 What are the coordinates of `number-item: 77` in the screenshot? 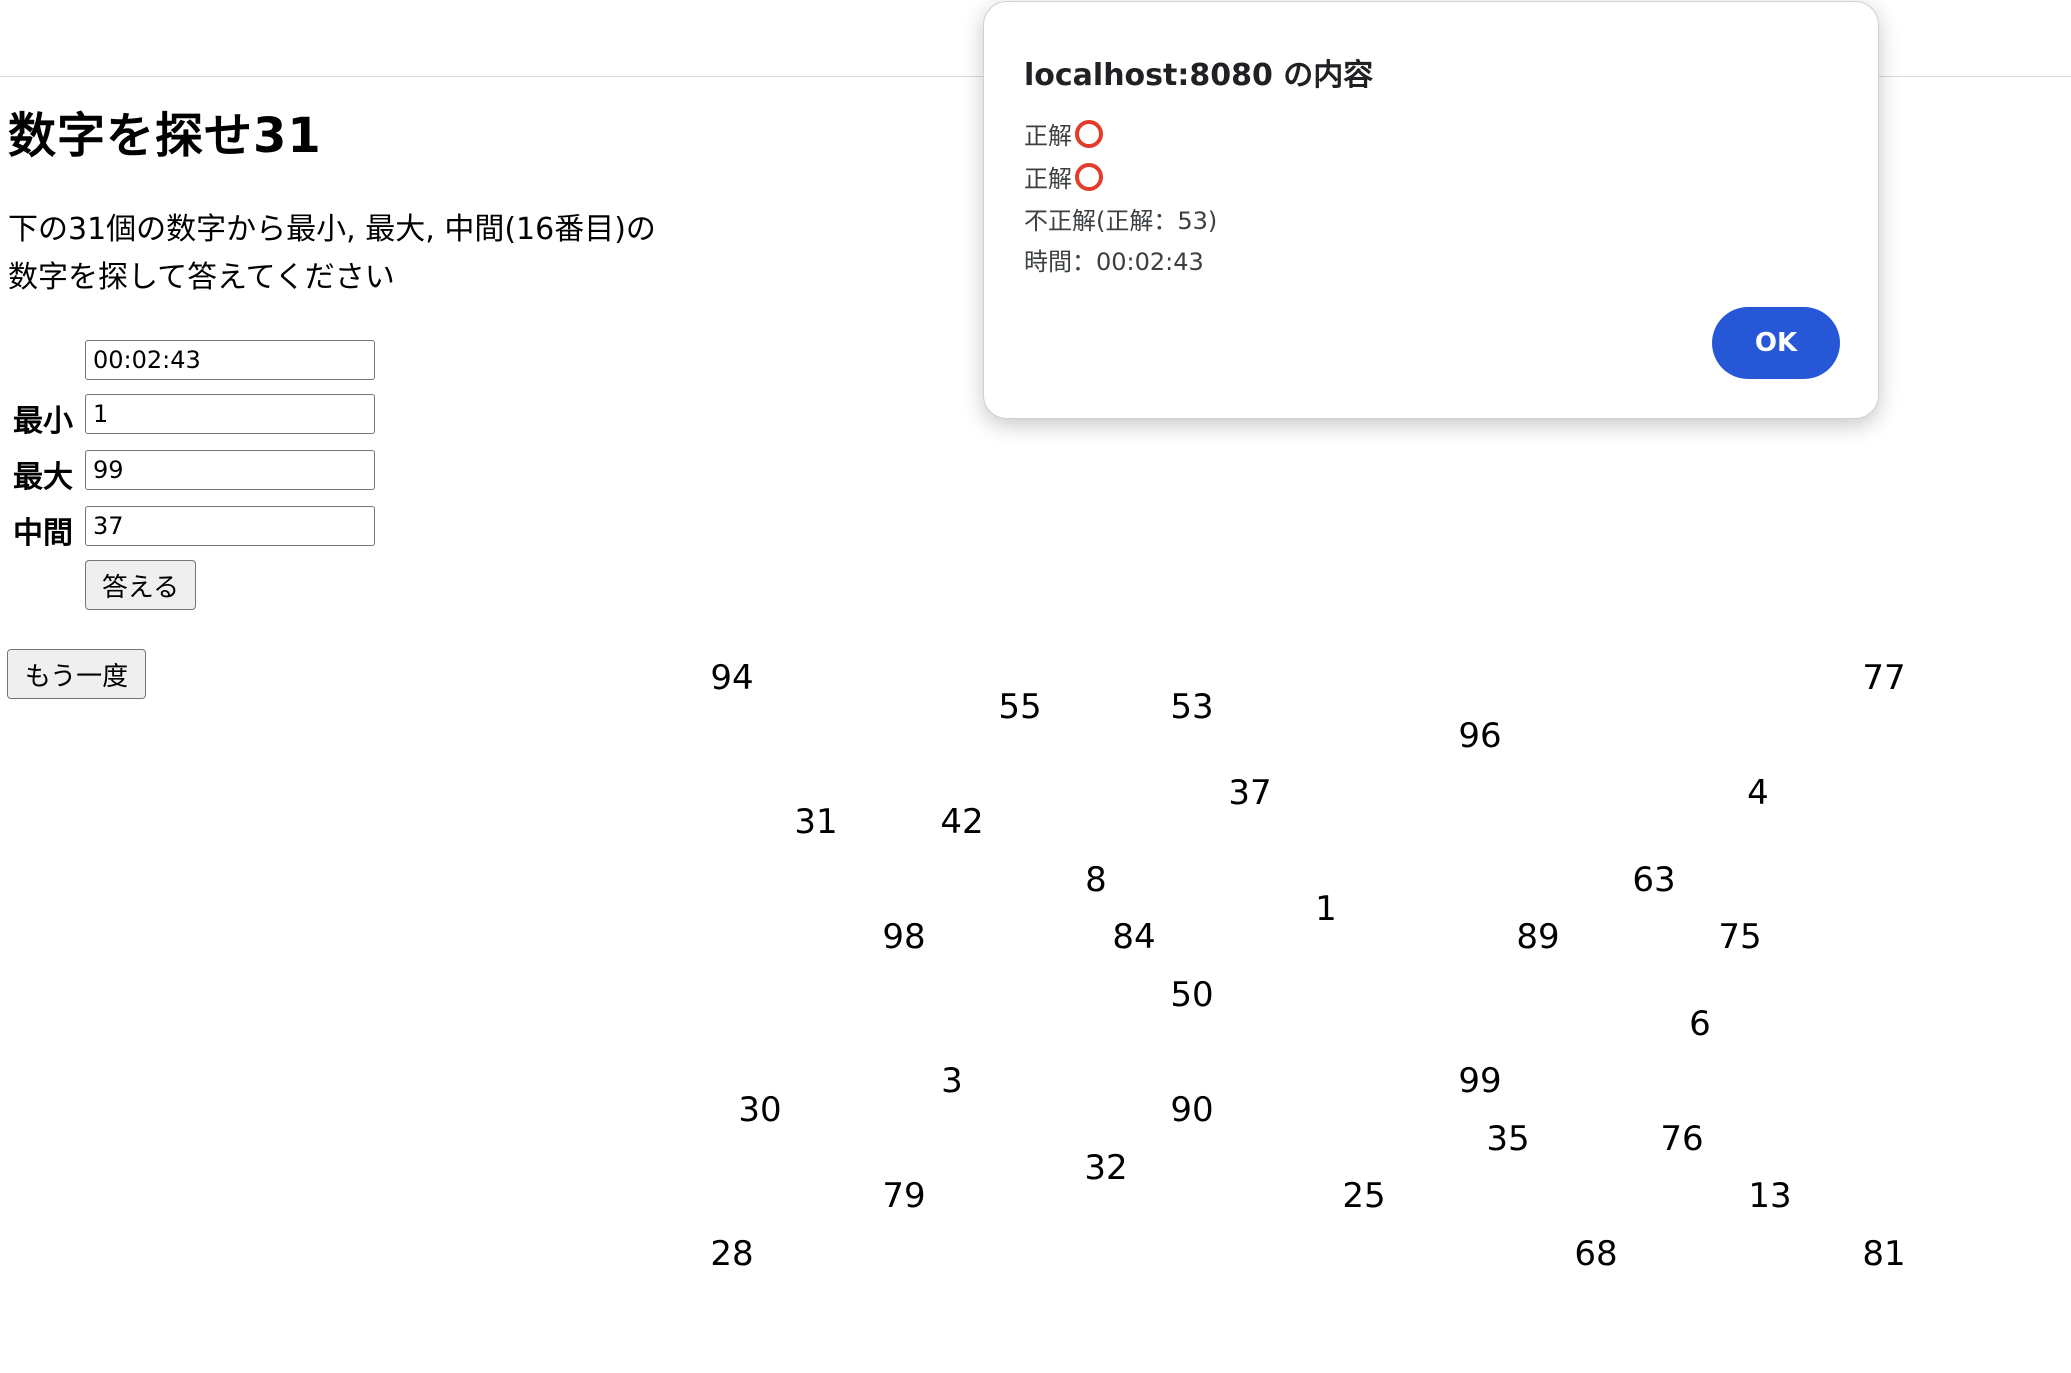 It's located at (1884, 678).